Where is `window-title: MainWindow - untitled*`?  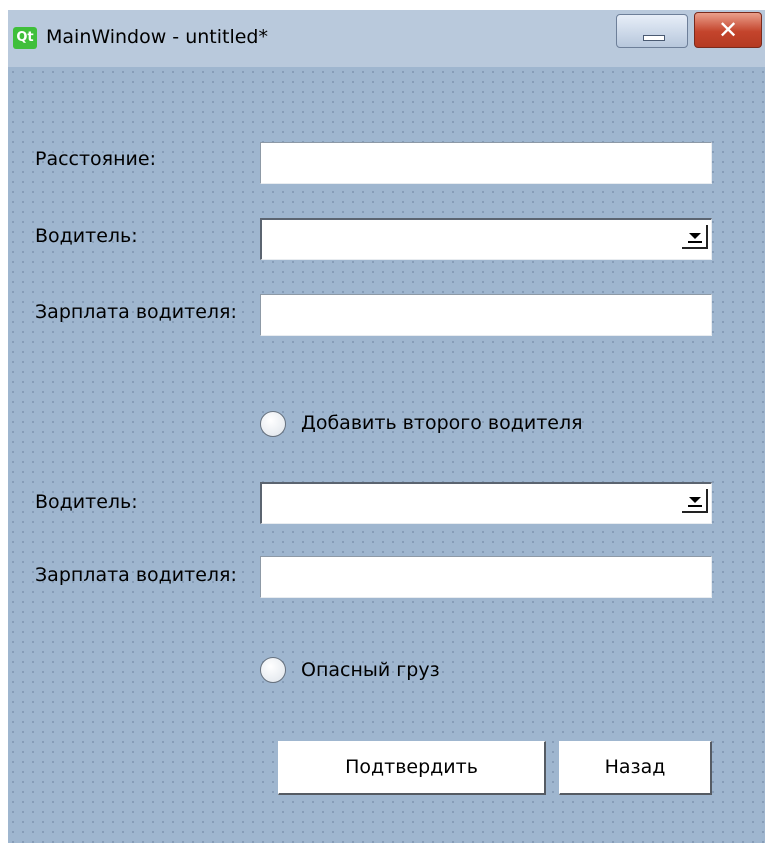 window-title: MainWindow - untitled* is located at coordinates (157, 37).